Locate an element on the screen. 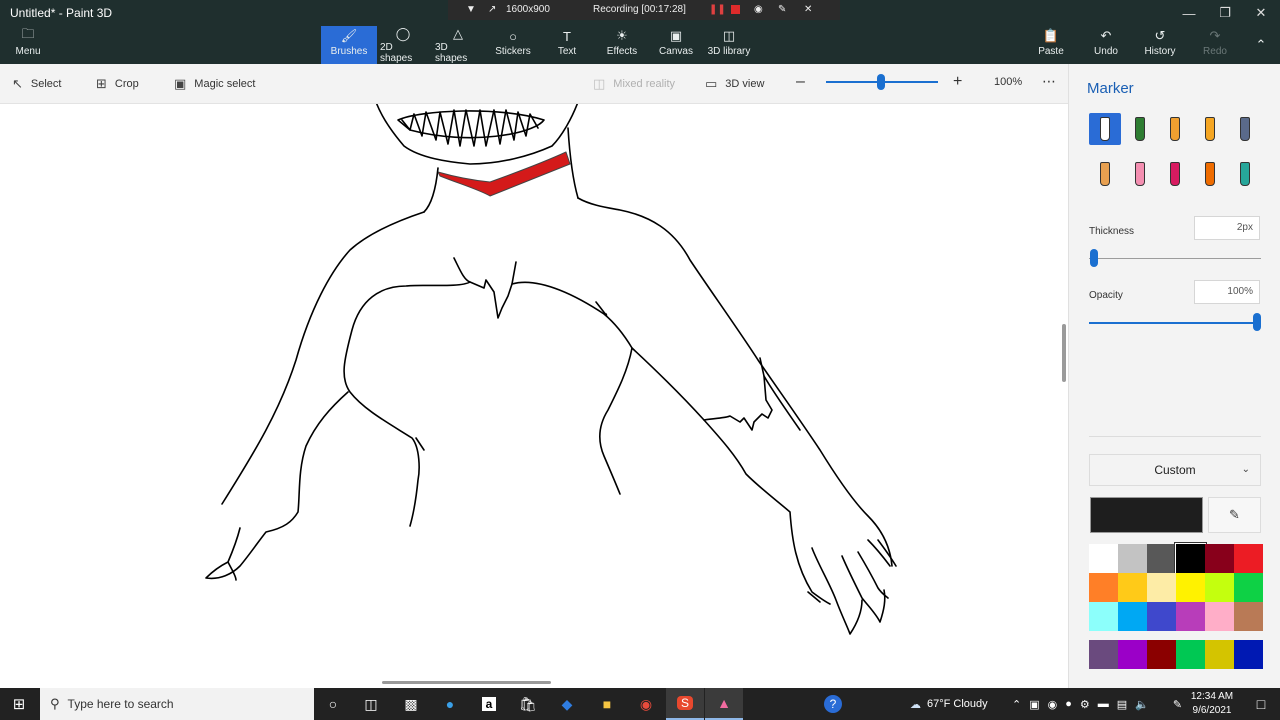  weather-widget: ☁ 67°F Cloudy is located at coordinates (949, 704).